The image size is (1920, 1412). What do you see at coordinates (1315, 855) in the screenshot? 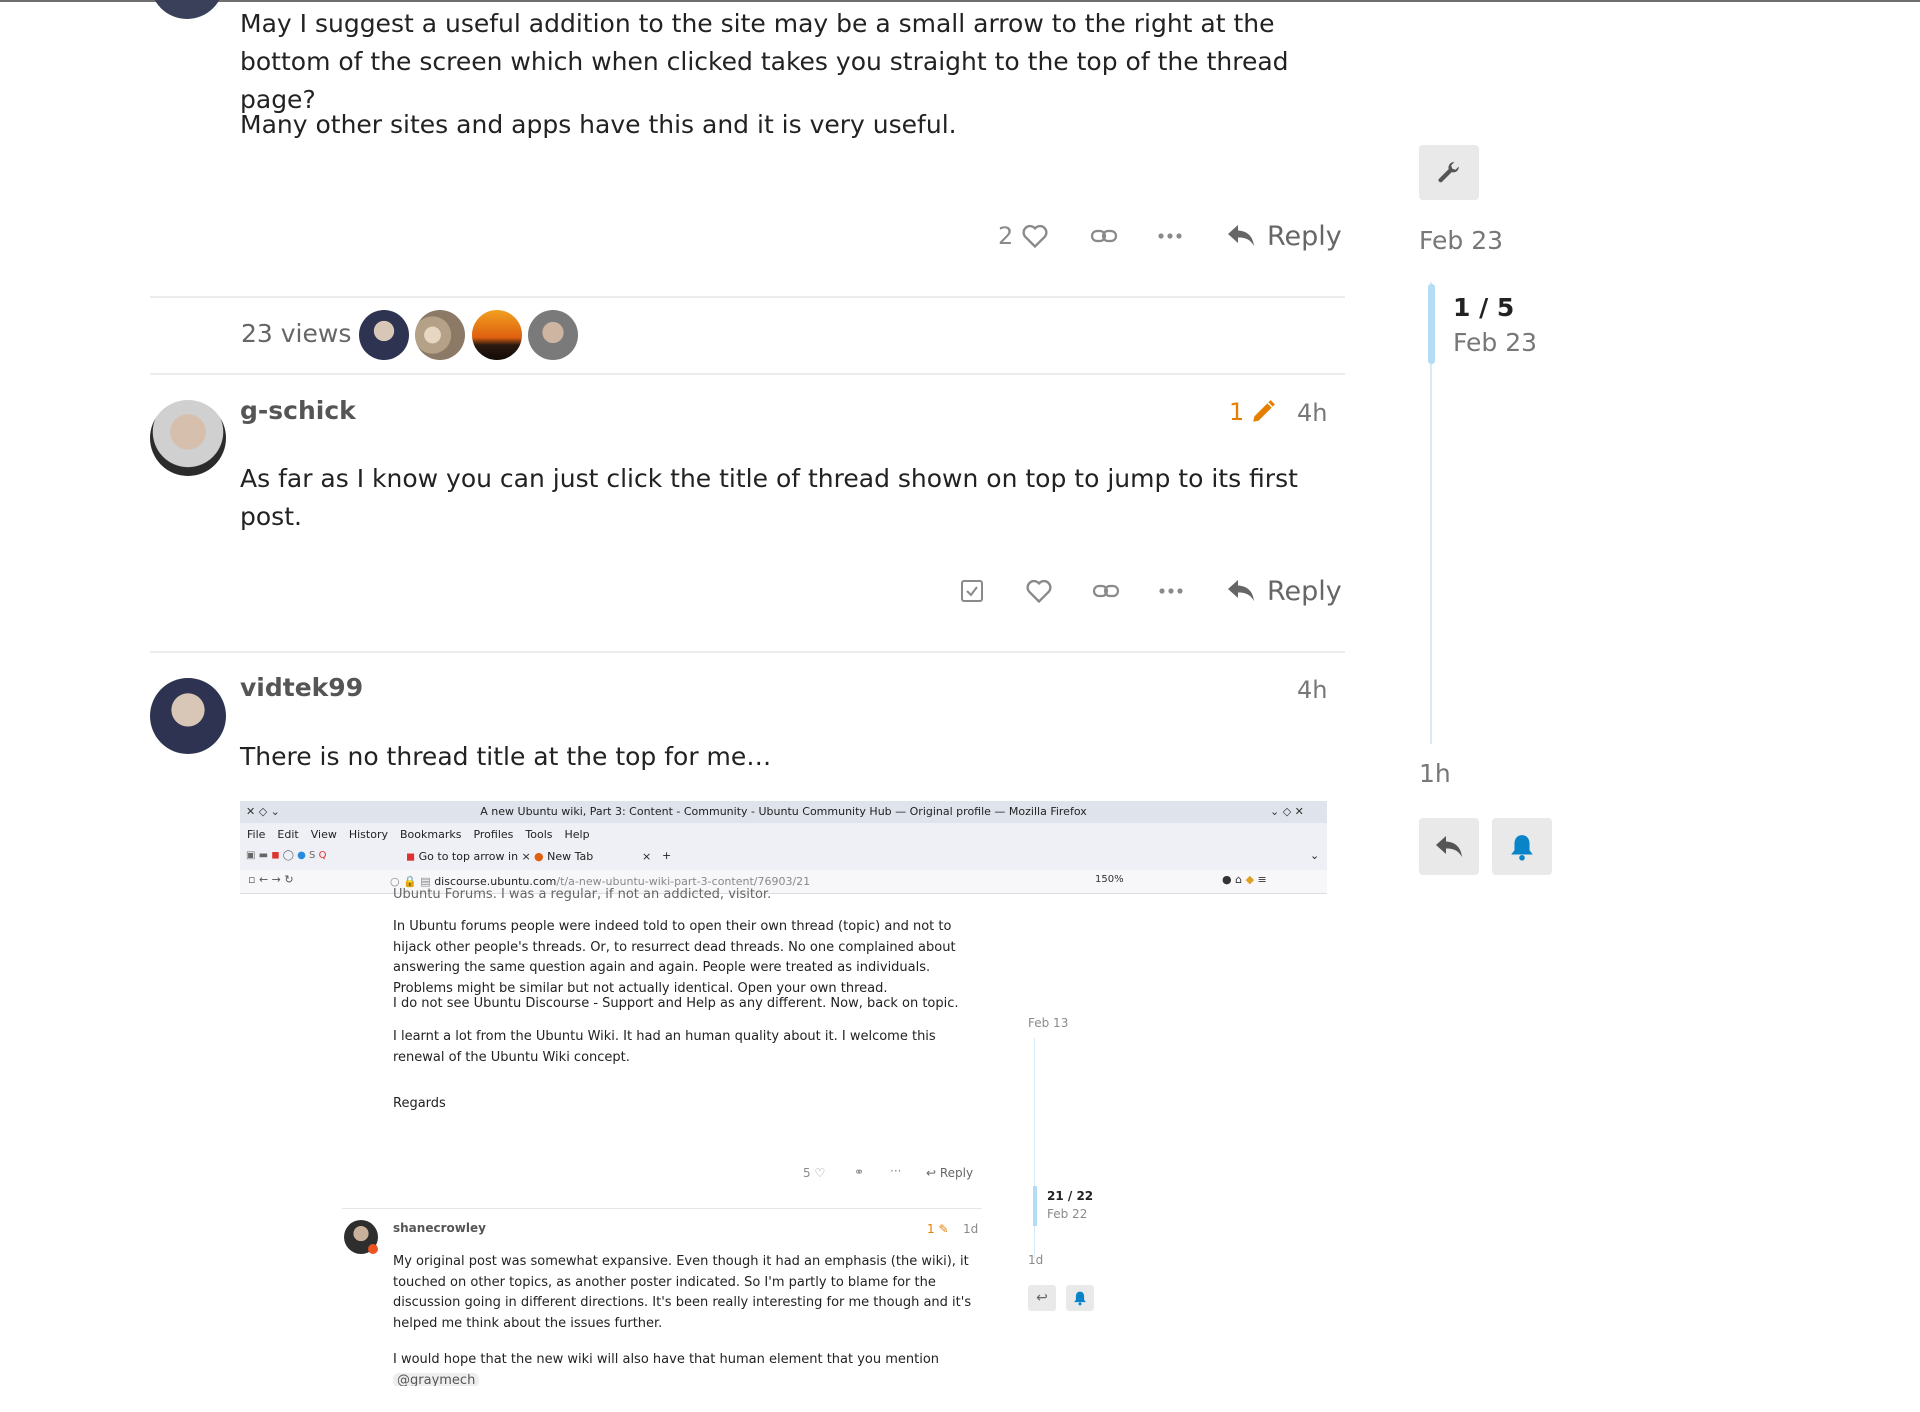
I see `tab-list: ⌄` at bounding box center [1315, 855].